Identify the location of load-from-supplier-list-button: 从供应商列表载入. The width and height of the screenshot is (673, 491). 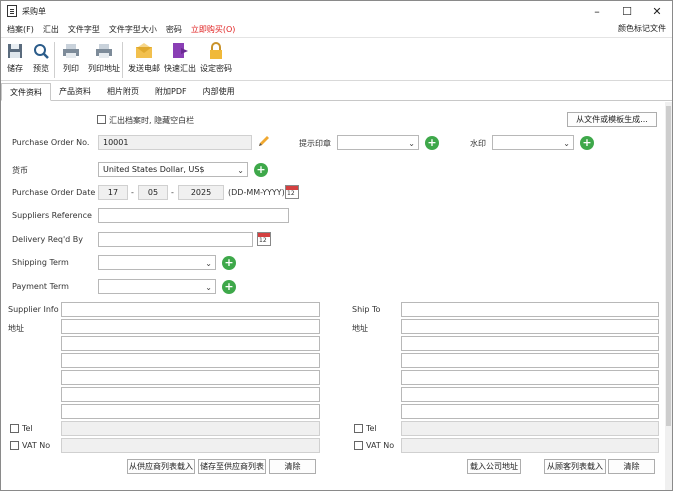
(161, 466).